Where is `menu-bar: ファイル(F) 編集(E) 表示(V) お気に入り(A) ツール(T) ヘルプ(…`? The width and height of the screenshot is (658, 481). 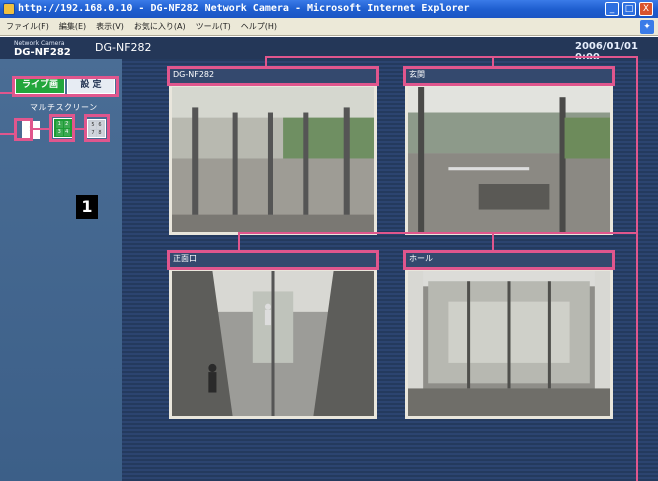
menu-bar: ファイル(F) 編集(E) 表示(V) お気に入り(A) ツール(T) ヘルプ(… is located at coordinates (329, 27).